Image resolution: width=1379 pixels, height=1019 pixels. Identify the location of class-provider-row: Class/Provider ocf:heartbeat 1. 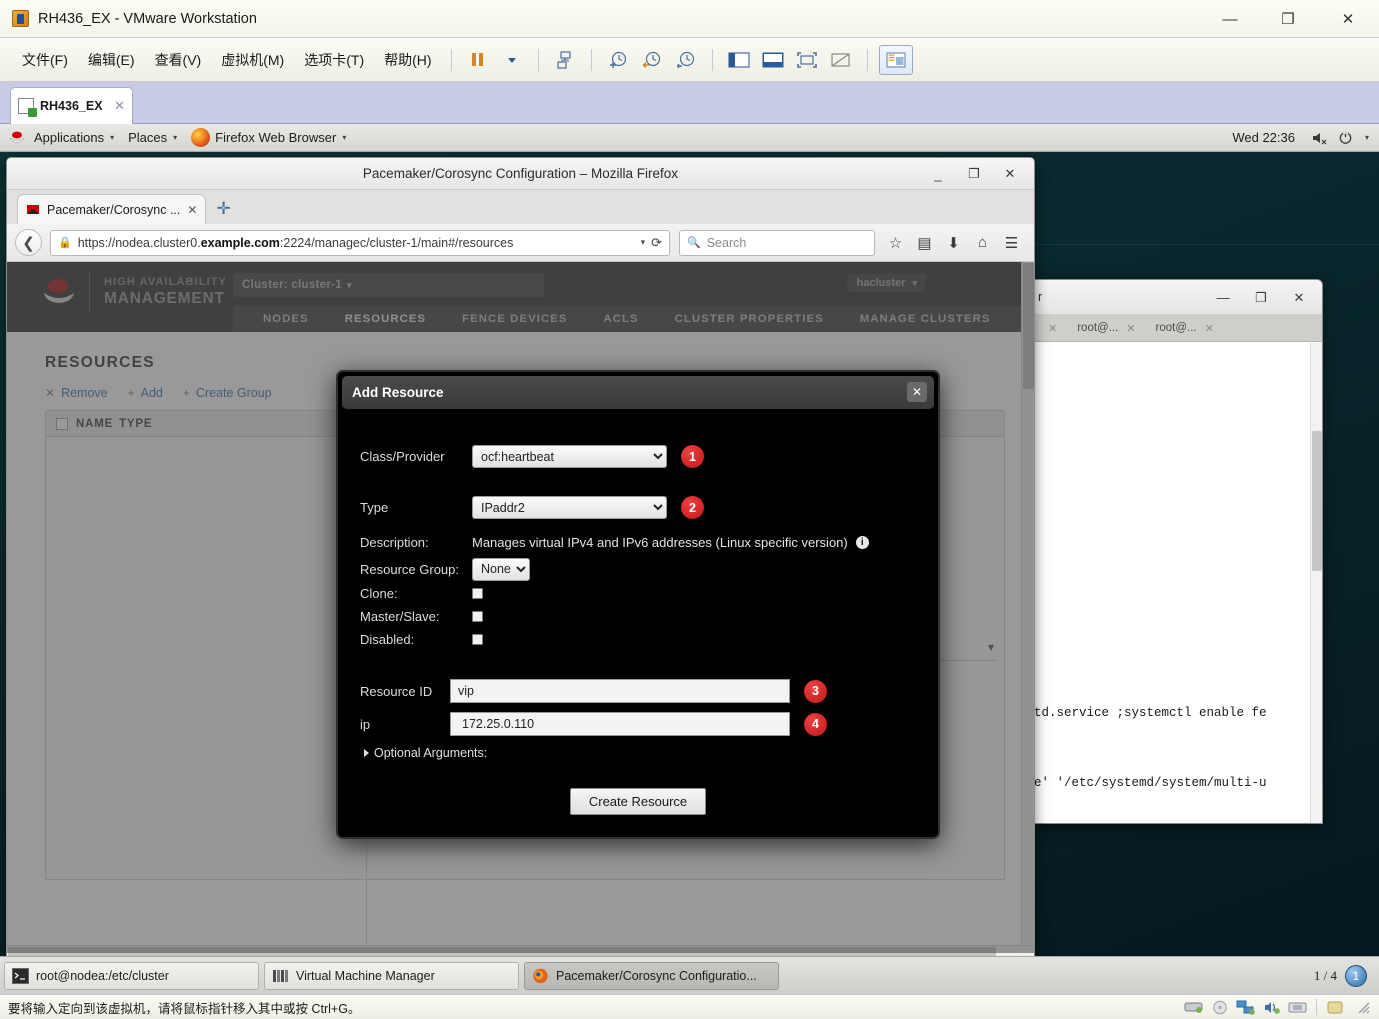
(638, 456).